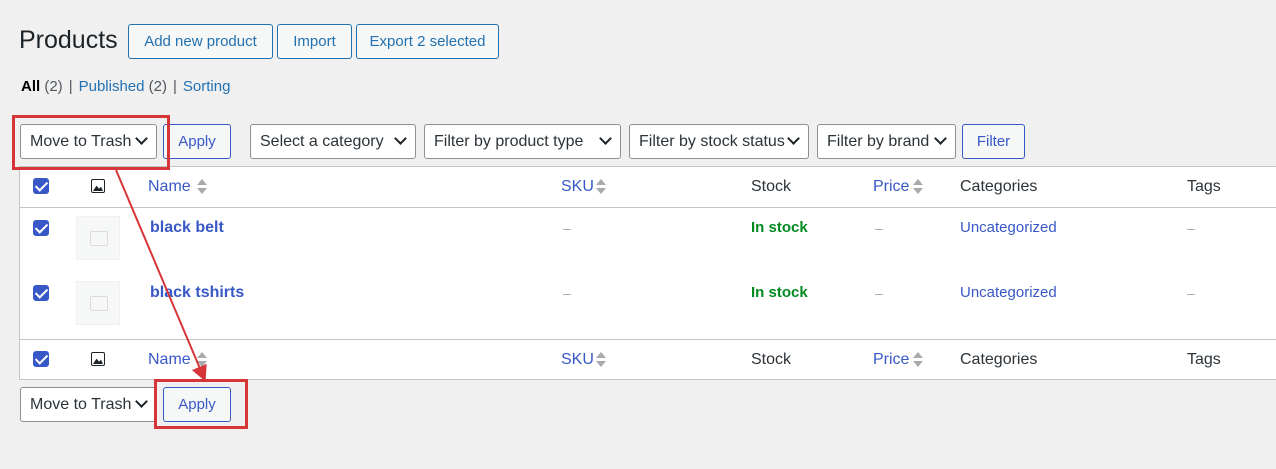 The width and height of the screenshot is (1276, 469). Describe the element at coordinates (1204, 186) in the screenshot. I see `column-header-tags: Tags` at that location.